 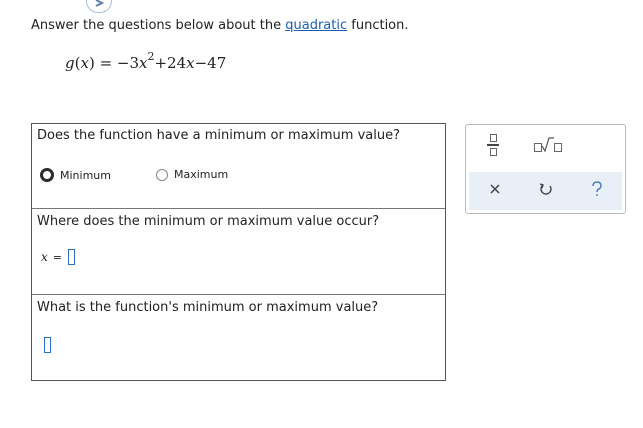 I want to click on function-equation: g(x) = −3x2+24x−47, so click(x=146, y=61).